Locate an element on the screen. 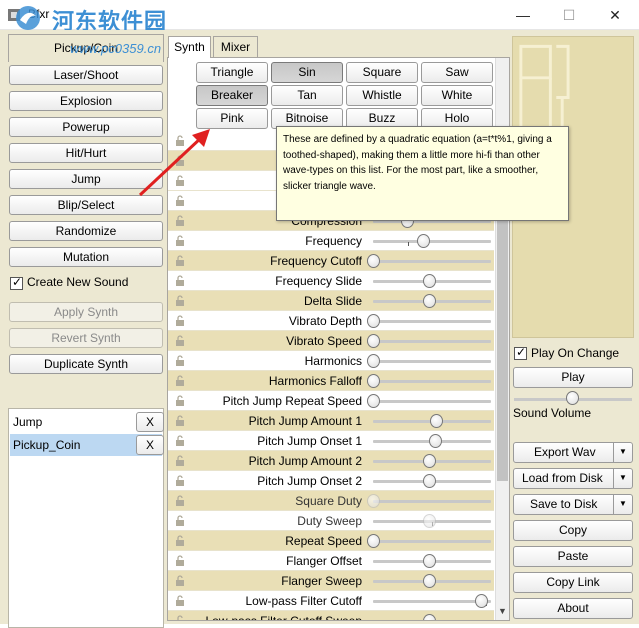  play-on-change-checkbox is located at coordinates (520, 352).